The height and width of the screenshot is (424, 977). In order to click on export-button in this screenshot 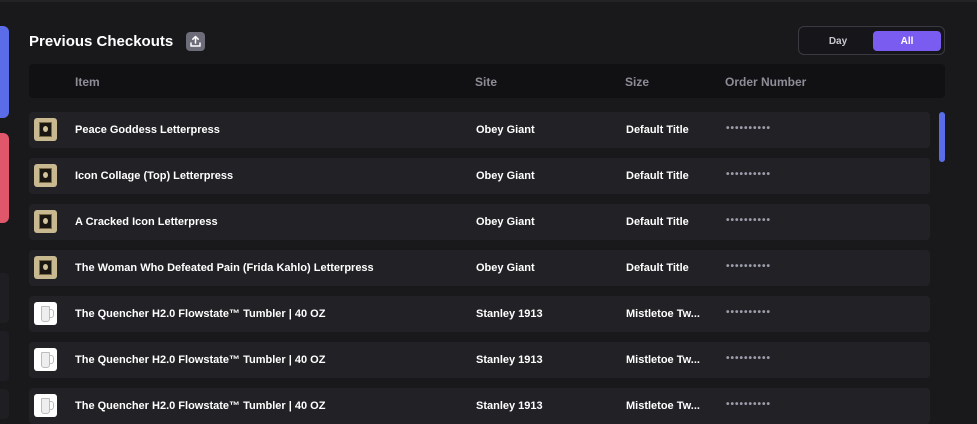, I will do `click(195, 41)`.